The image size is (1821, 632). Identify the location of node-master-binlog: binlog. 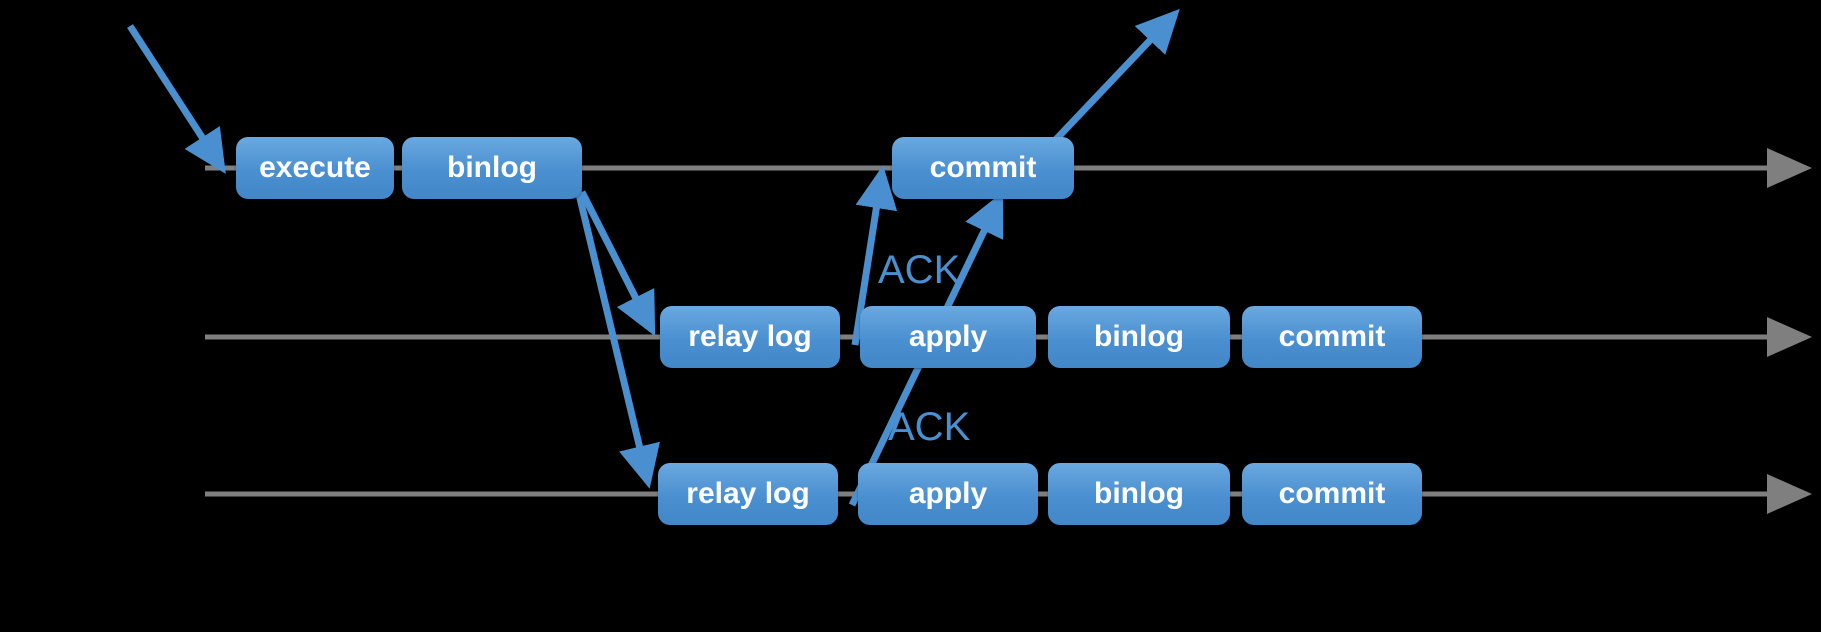
(492, 168).